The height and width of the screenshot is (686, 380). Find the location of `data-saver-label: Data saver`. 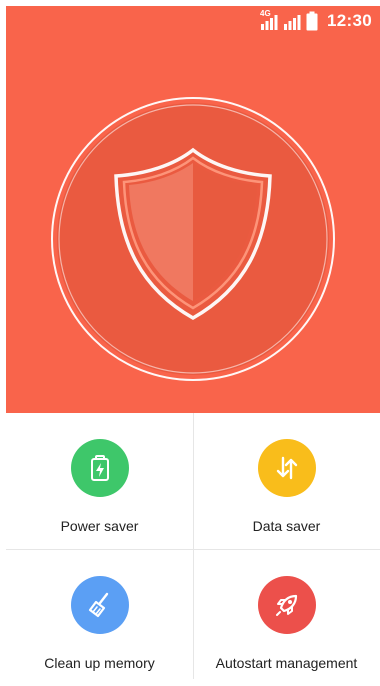

data-saver-label: Data saver is located at coordinates (286, 526).